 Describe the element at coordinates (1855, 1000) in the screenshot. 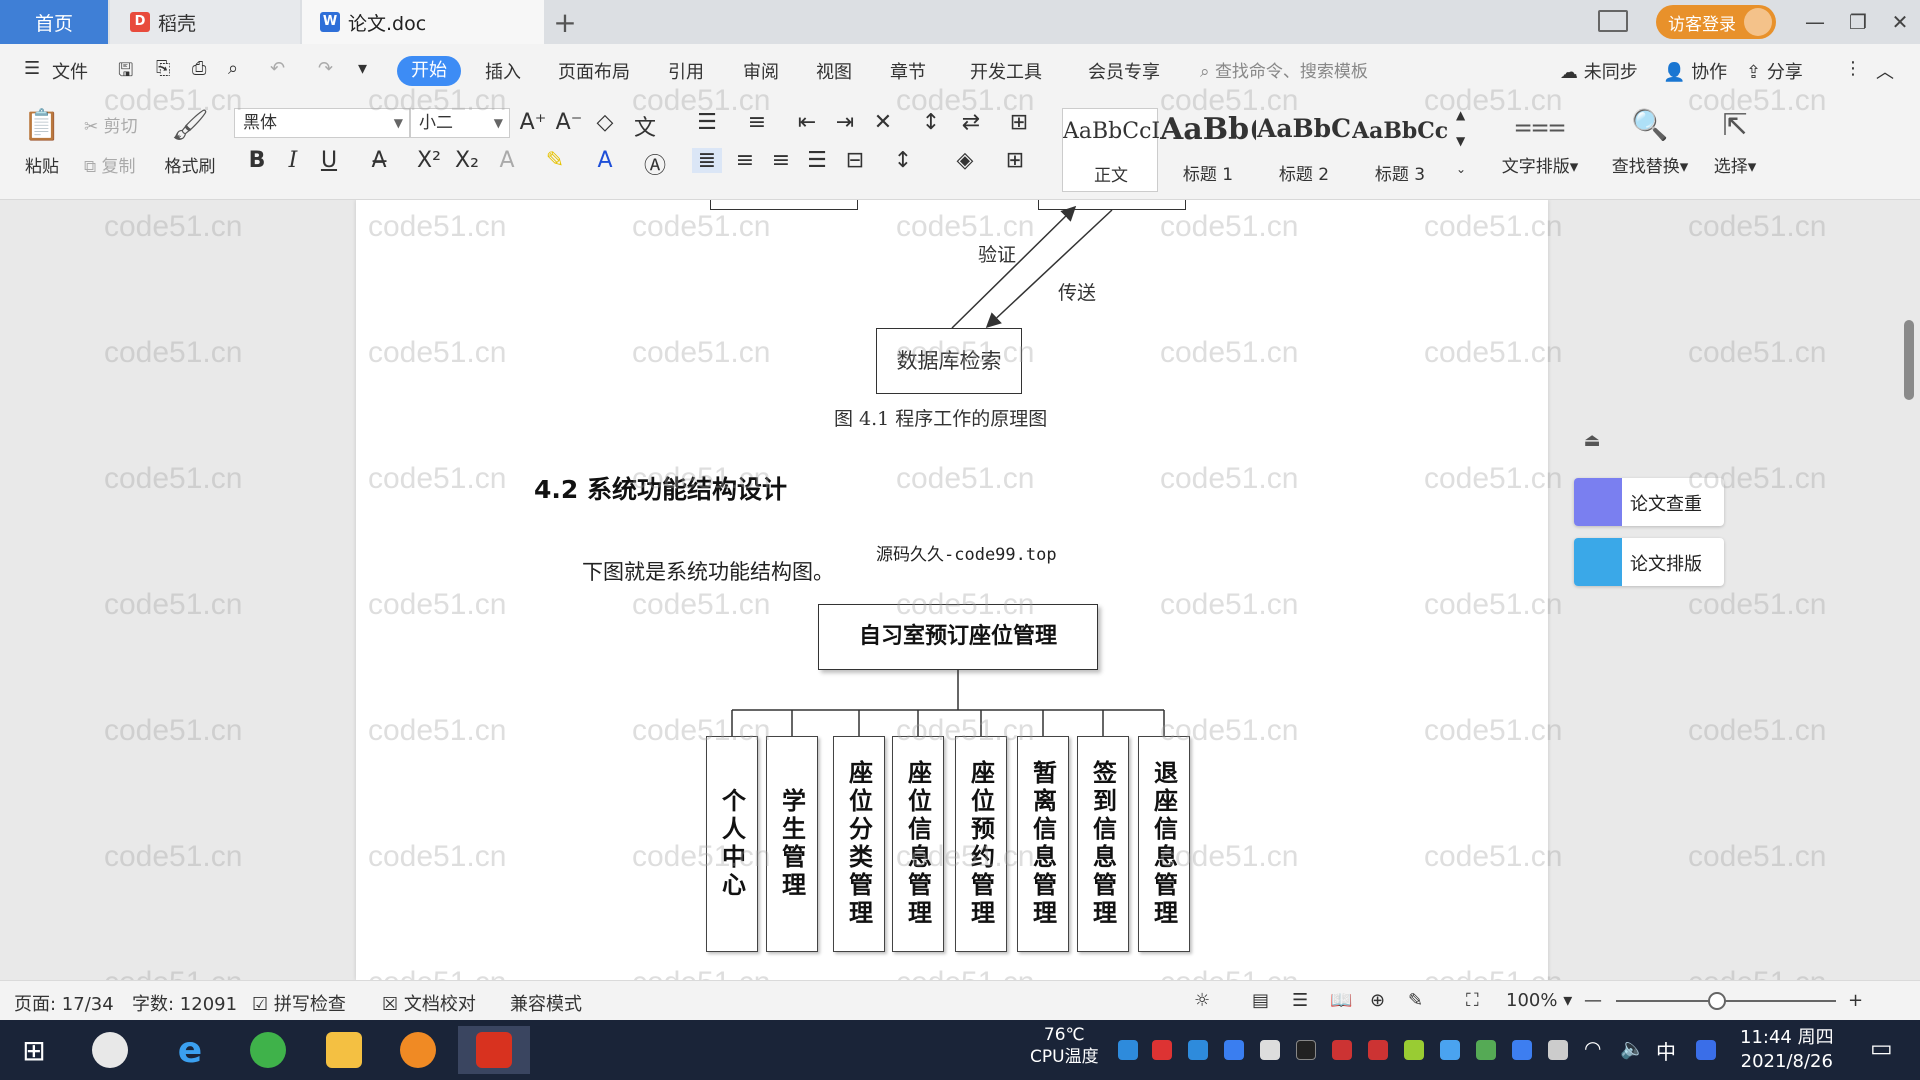

I see `zoom-in-icon: +` at that location.